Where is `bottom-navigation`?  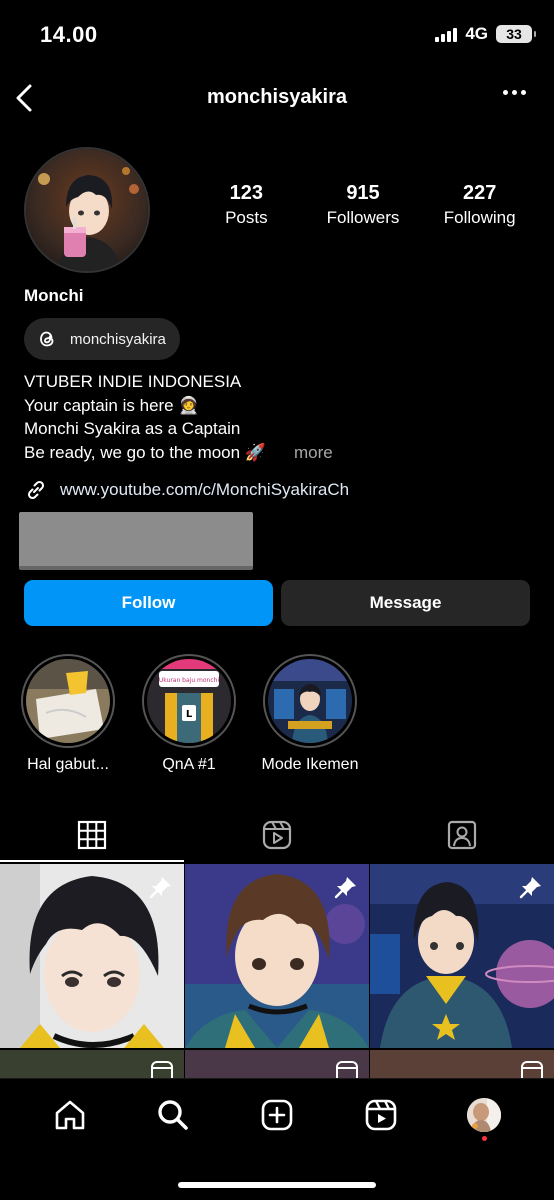 bottom-navigation is located at coordinates (277, 1139).